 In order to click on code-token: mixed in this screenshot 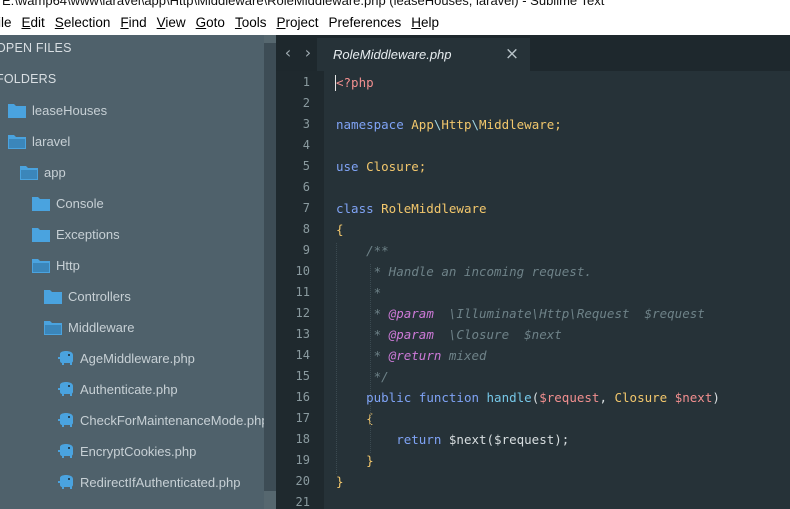, I will do `click(464, 355)`.